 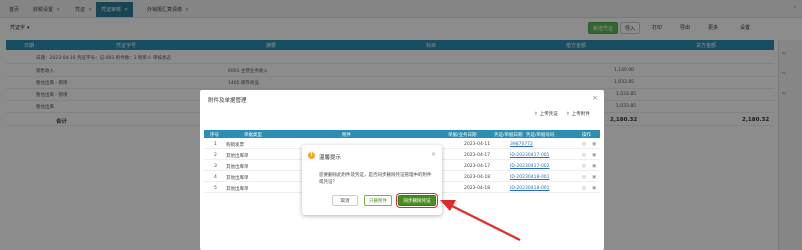 I want to click on cancel-button: 取消, so click(x=345, y=200).